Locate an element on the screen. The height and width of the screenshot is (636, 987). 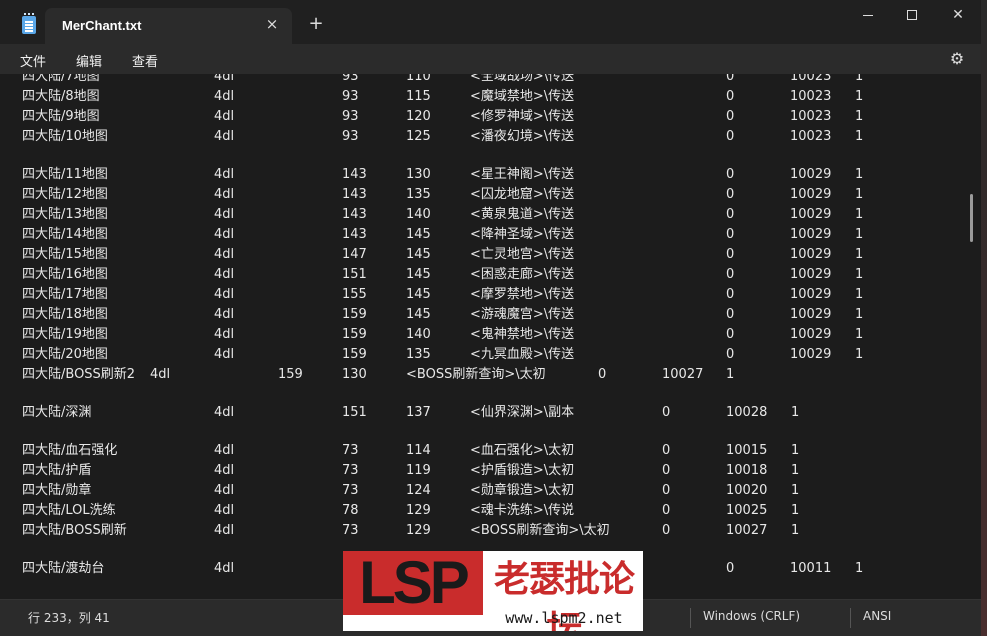
menu-edit: 编辑 is located at coordinates (89, 60).